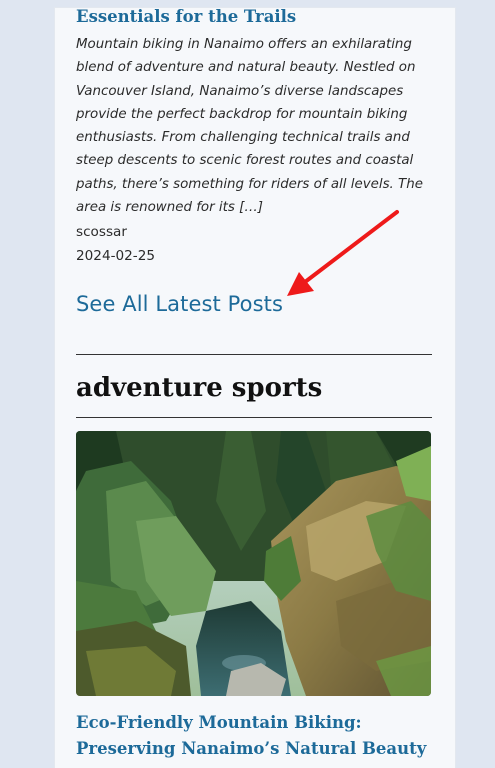  Describe the element at coordinates (186, 16) in the screenshot. I see `previous-post-title-link: Essentials for the Trails` at that location.